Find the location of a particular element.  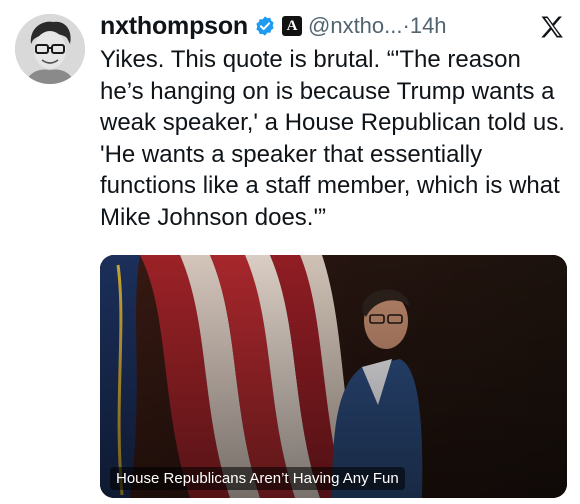

avatar is located at coordinates (50, 49).